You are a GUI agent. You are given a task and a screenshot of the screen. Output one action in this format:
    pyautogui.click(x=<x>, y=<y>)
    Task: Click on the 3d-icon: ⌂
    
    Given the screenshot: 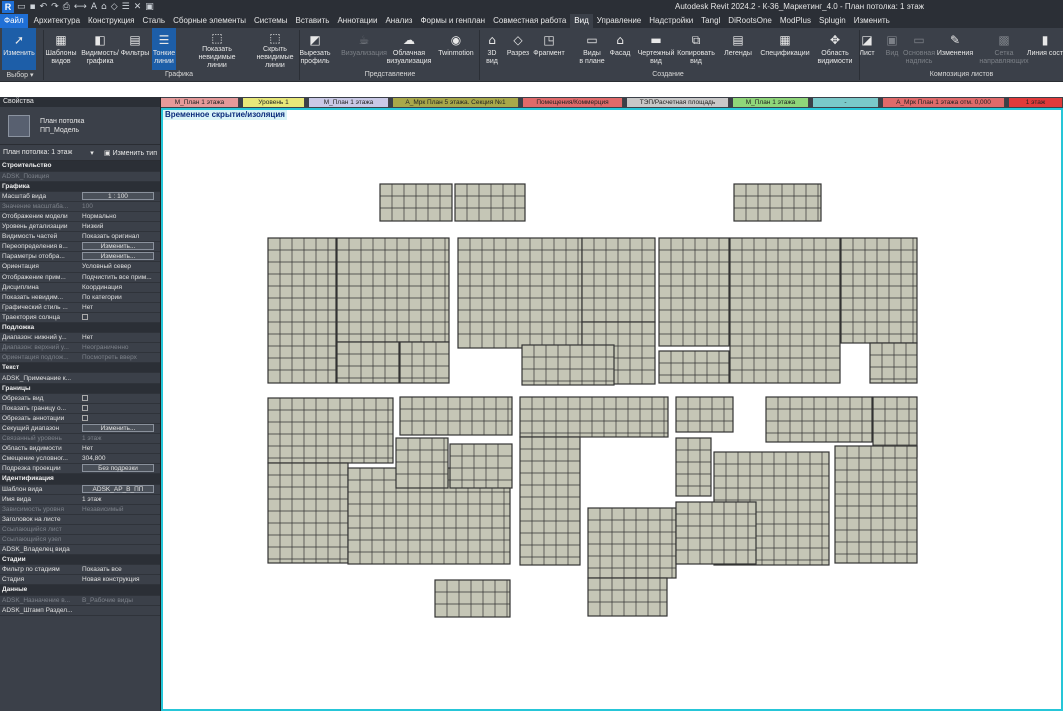 What is the action you would take?
    pyautogui.click(x=104, y=7)
    